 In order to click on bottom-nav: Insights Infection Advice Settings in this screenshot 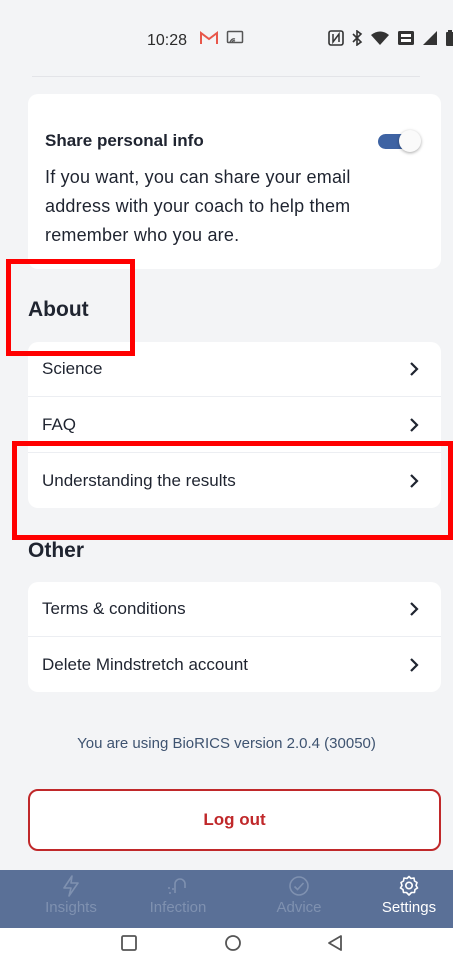, I will do `click(226, 899)`.